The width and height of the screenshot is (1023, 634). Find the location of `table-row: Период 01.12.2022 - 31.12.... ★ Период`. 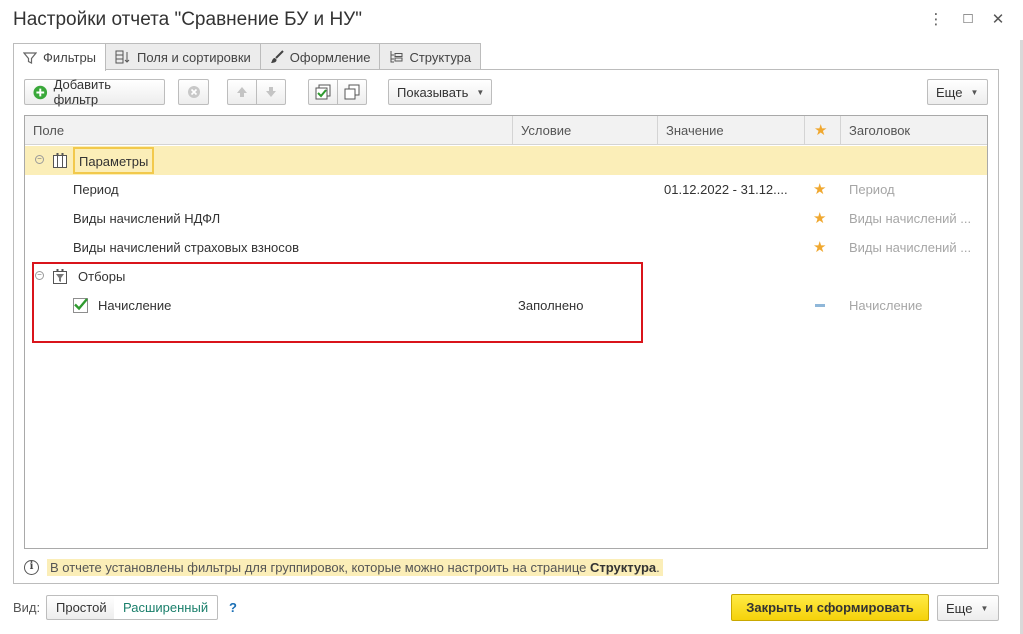

table-row: Период 01.12.2022 - 31.12.... ★ Период is located at coordinates (506, 189).